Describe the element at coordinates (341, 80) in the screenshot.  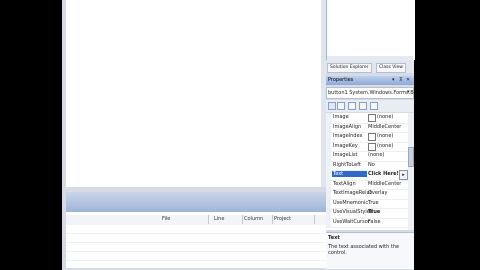
I see `properties-title: Properties` at that location.